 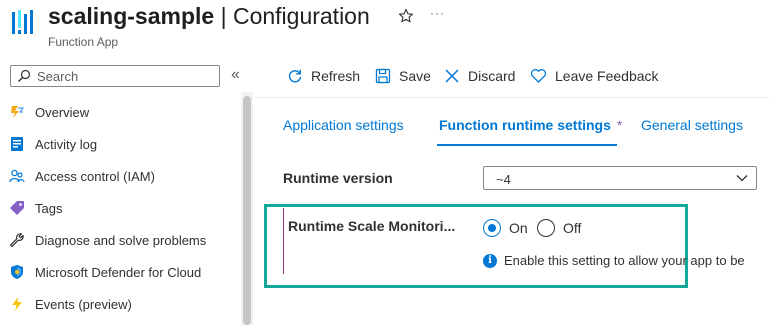 What do you see at coordinates (17, 240) in the screenshot?
I see `wrench-icon` at bounding box center [17, 240].